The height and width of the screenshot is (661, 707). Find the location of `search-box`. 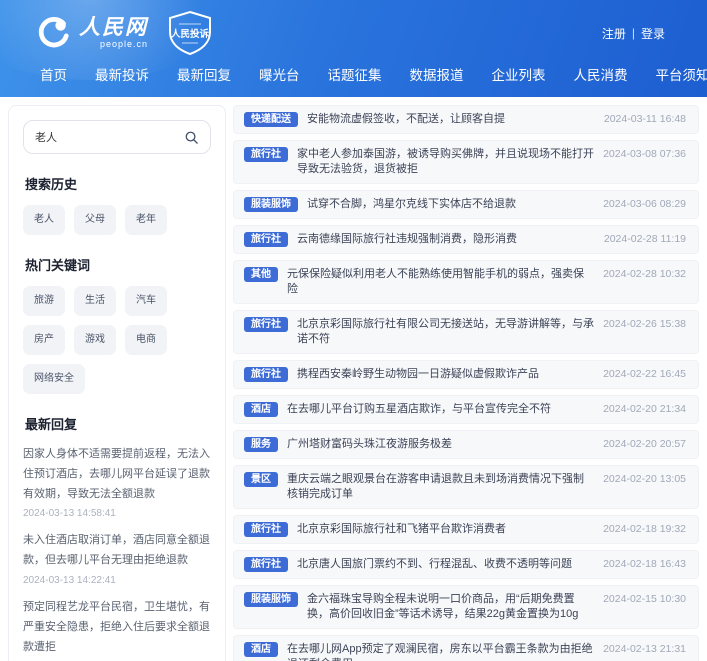

search-box is located at coordinates (117, 137).